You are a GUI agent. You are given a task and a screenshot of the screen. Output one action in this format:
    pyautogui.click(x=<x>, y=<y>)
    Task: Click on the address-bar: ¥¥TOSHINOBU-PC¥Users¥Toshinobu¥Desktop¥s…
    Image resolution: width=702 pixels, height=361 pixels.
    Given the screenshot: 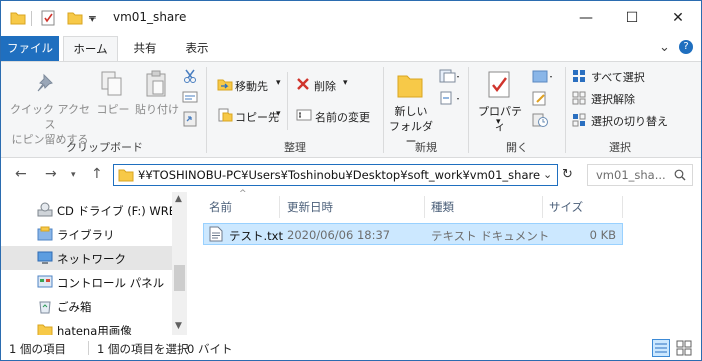 What is the action you would take?
    pyautogui.click(x=335, y=175)
    